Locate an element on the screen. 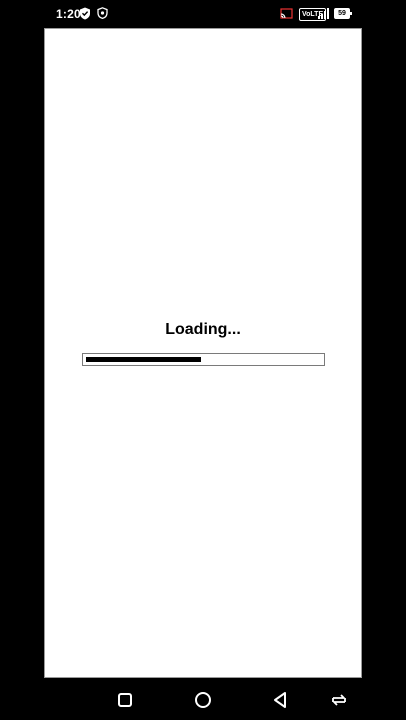 The width and height of the screenshot is (406, 720). shield-check-icon is located at coordinates (85, 13).